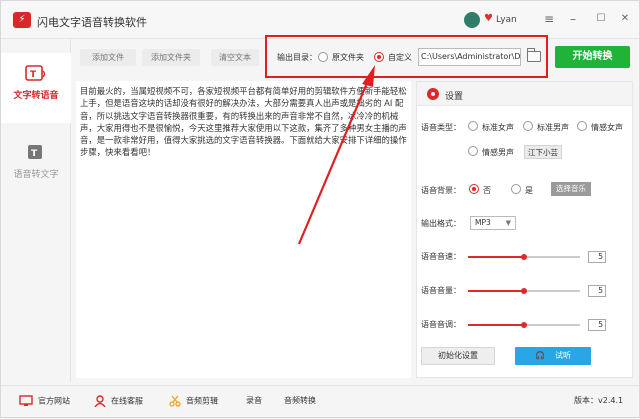  I want to click on person-icon, so click(100, 401).